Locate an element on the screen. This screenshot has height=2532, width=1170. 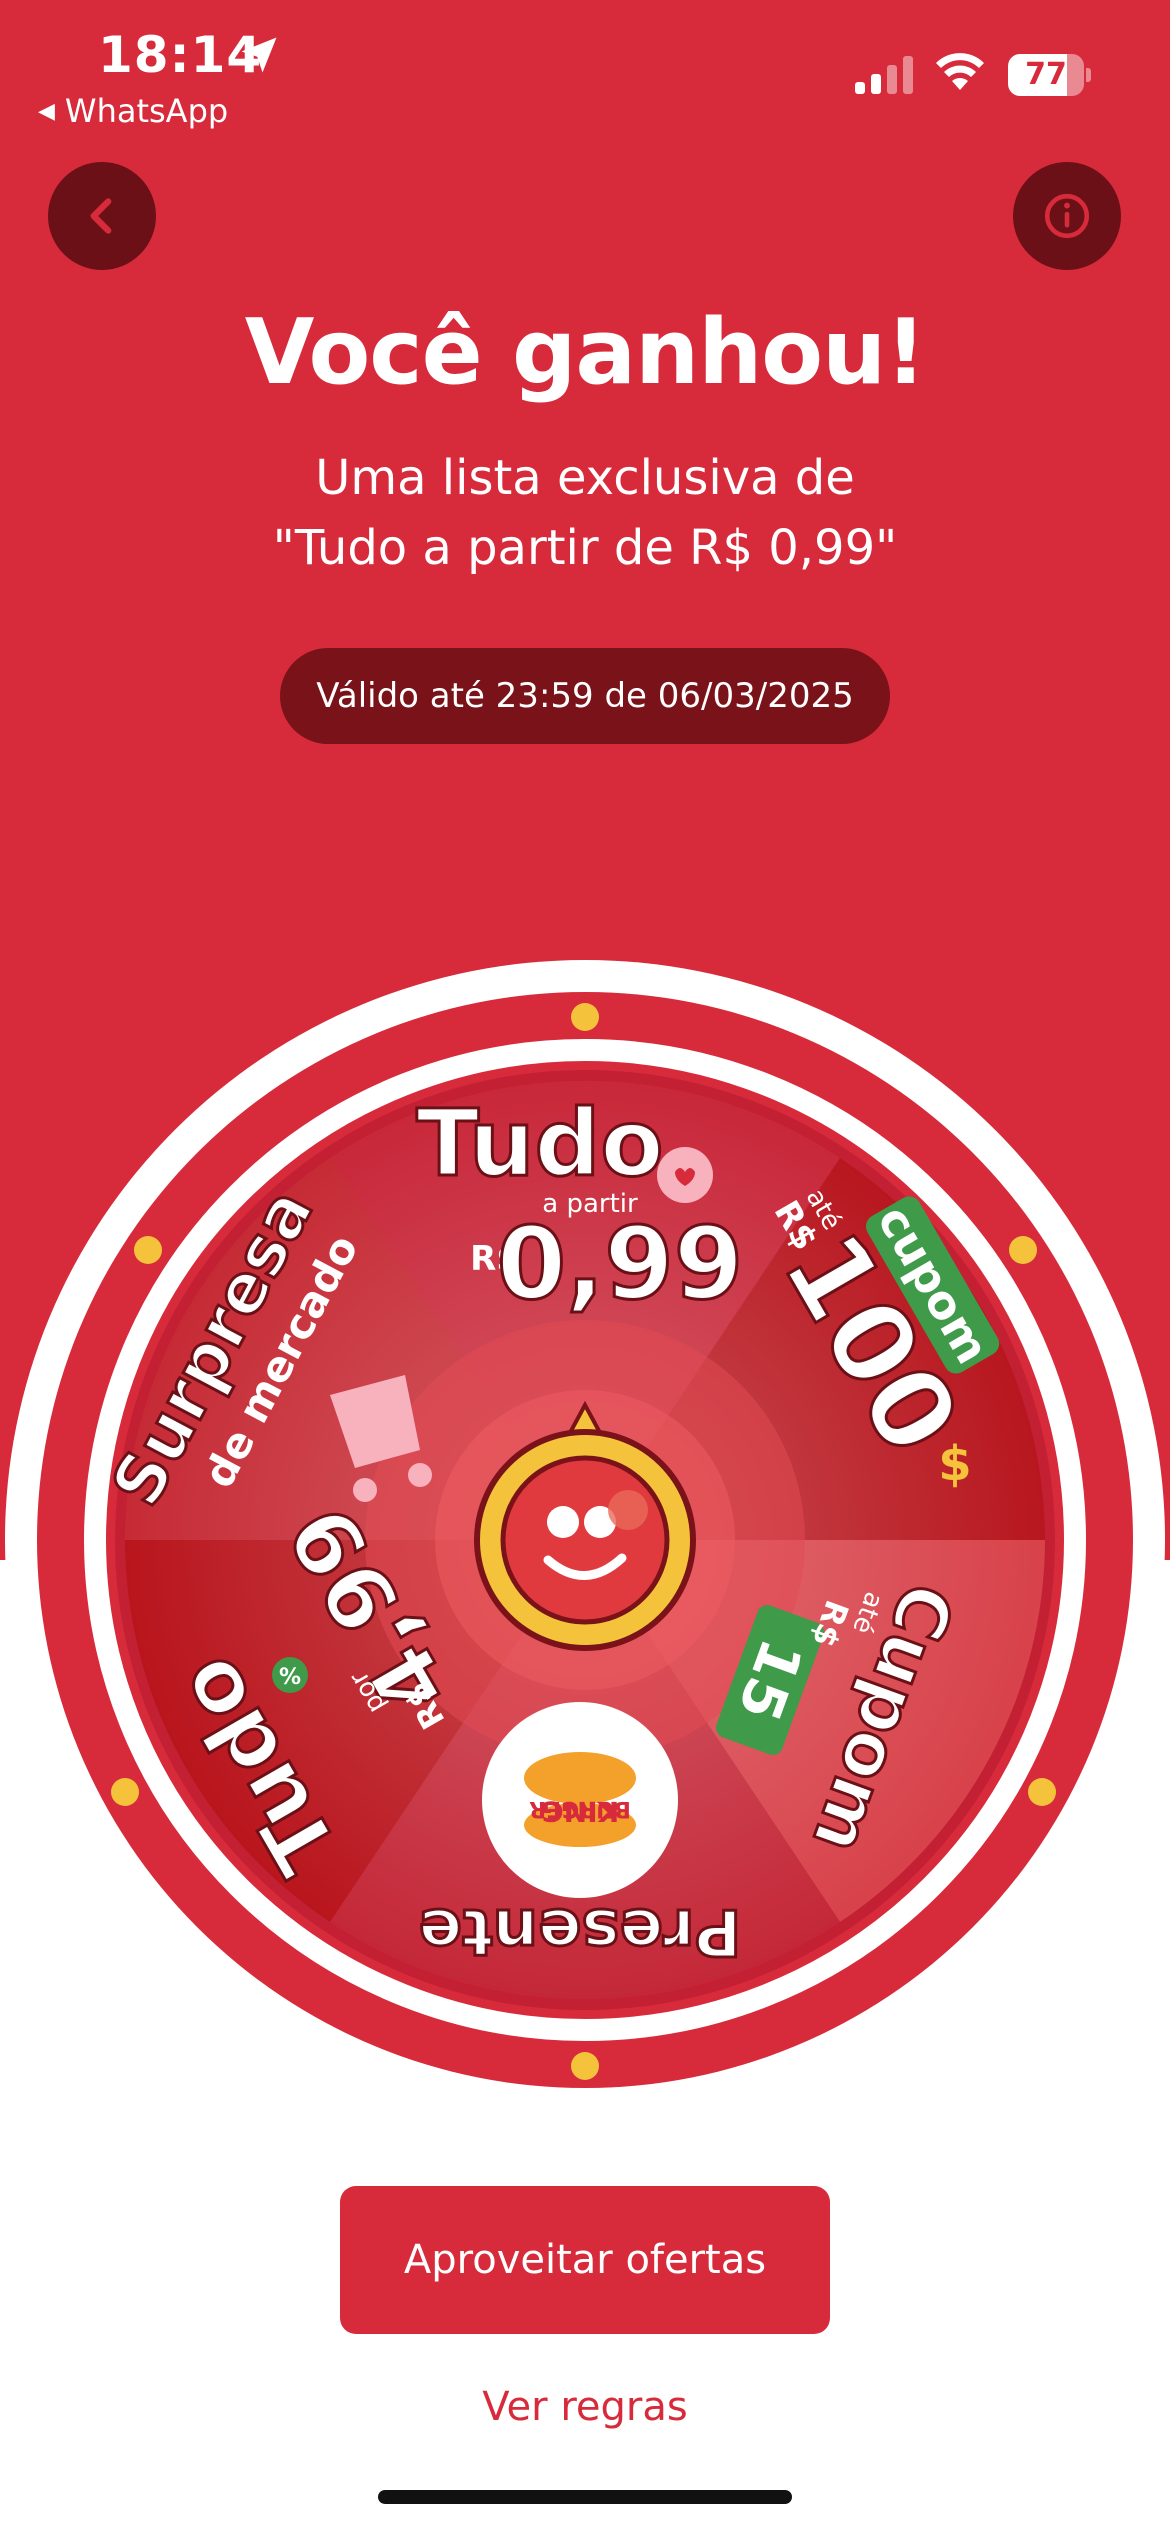
location-arrow-icon is located at coordinates (259, 55).